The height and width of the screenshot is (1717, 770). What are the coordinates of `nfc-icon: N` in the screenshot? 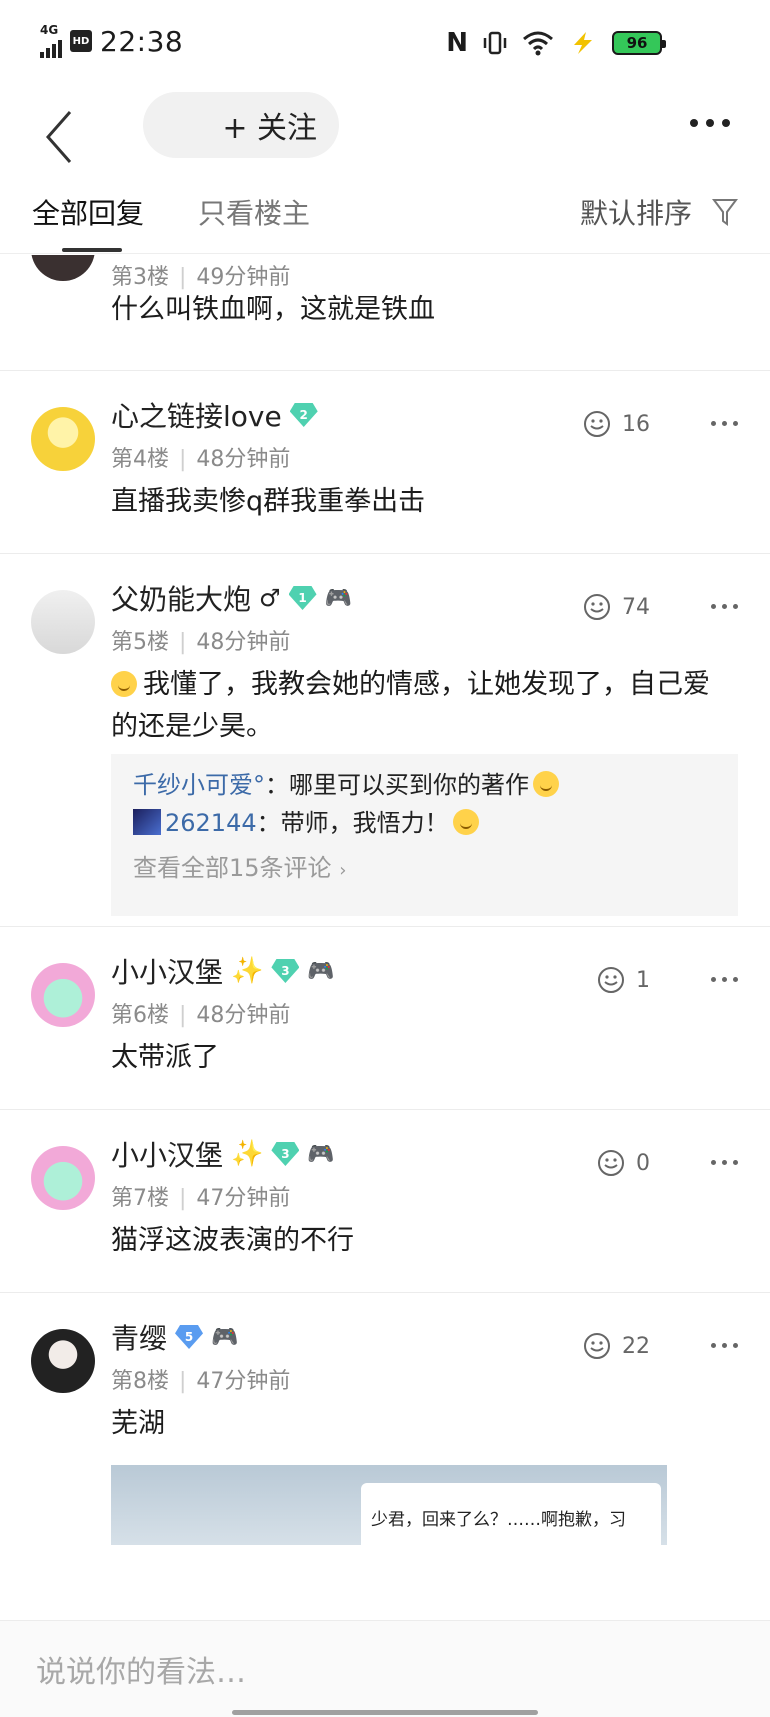 It's located at (457, 43).